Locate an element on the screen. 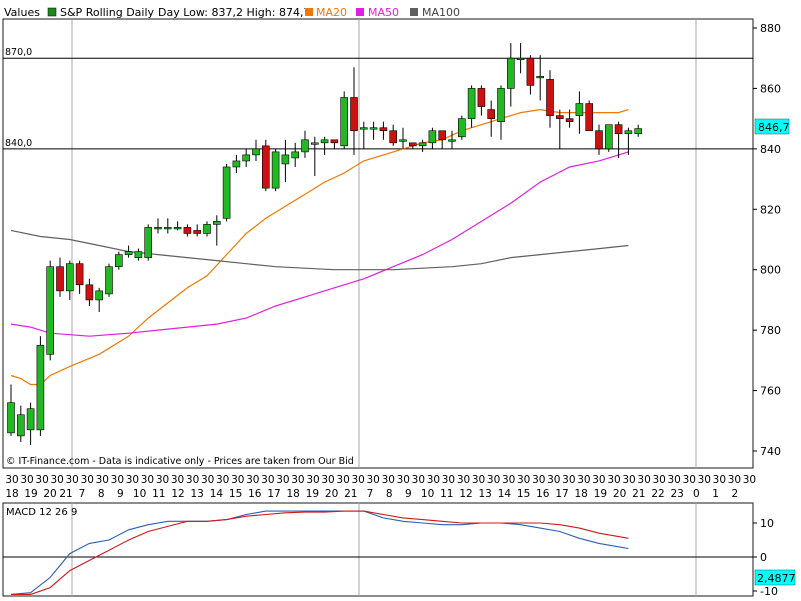  date-tick-label: 15 is located at coordinates (235, 494).